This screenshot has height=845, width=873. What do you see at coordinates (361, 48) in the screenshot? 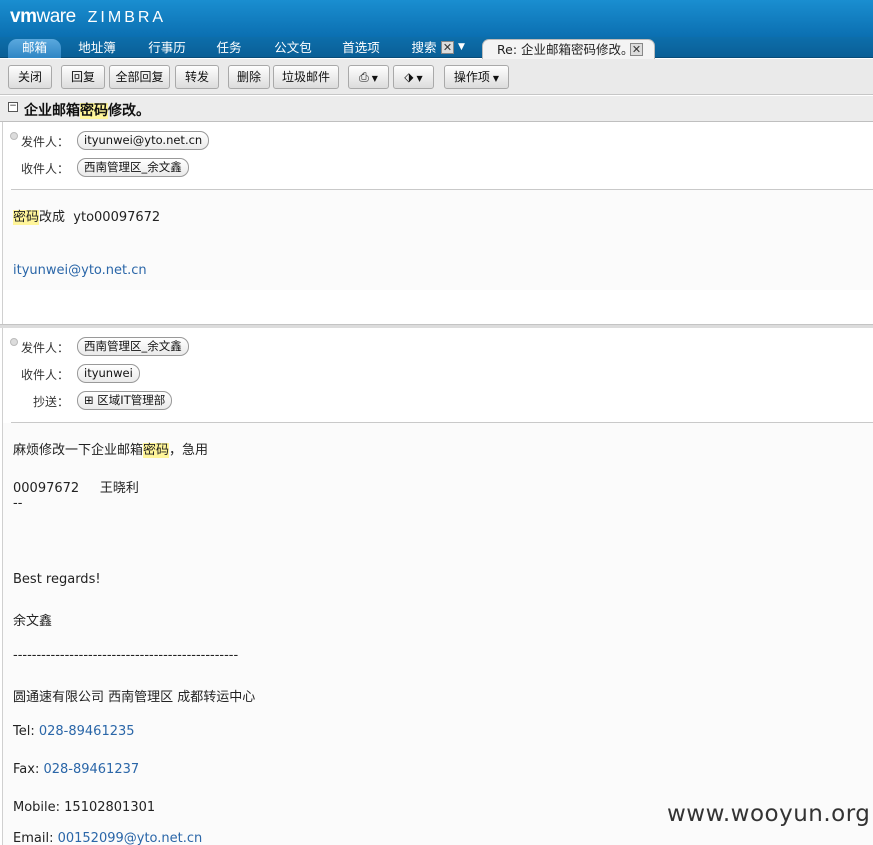
I see `tab-preferences: 首选项` at bounding box center [361, 48].